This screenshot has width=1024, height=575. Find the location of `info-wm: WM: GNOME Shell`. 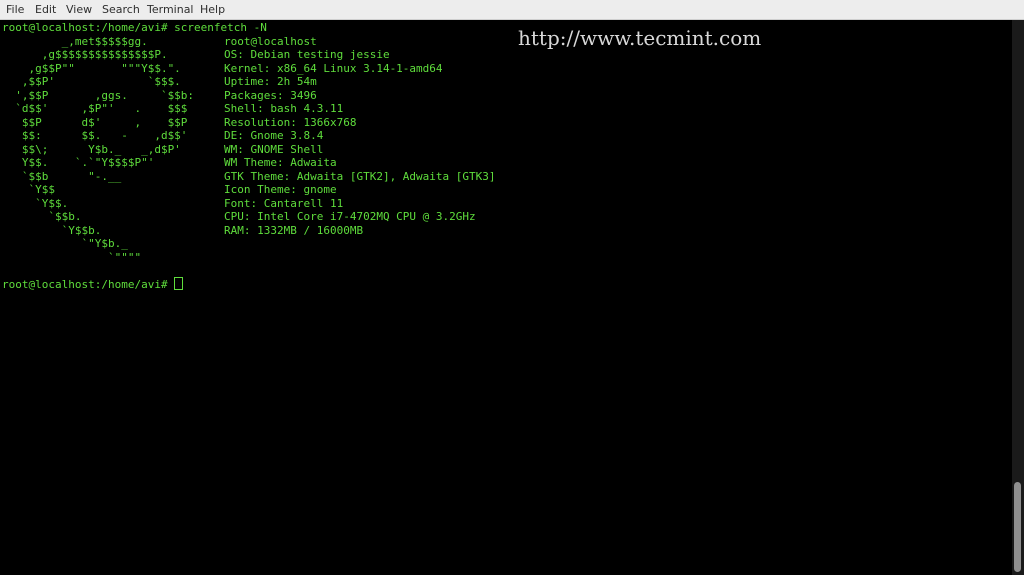

info-wm: WM: GNOME Shell is located at coordinates (274, 149).